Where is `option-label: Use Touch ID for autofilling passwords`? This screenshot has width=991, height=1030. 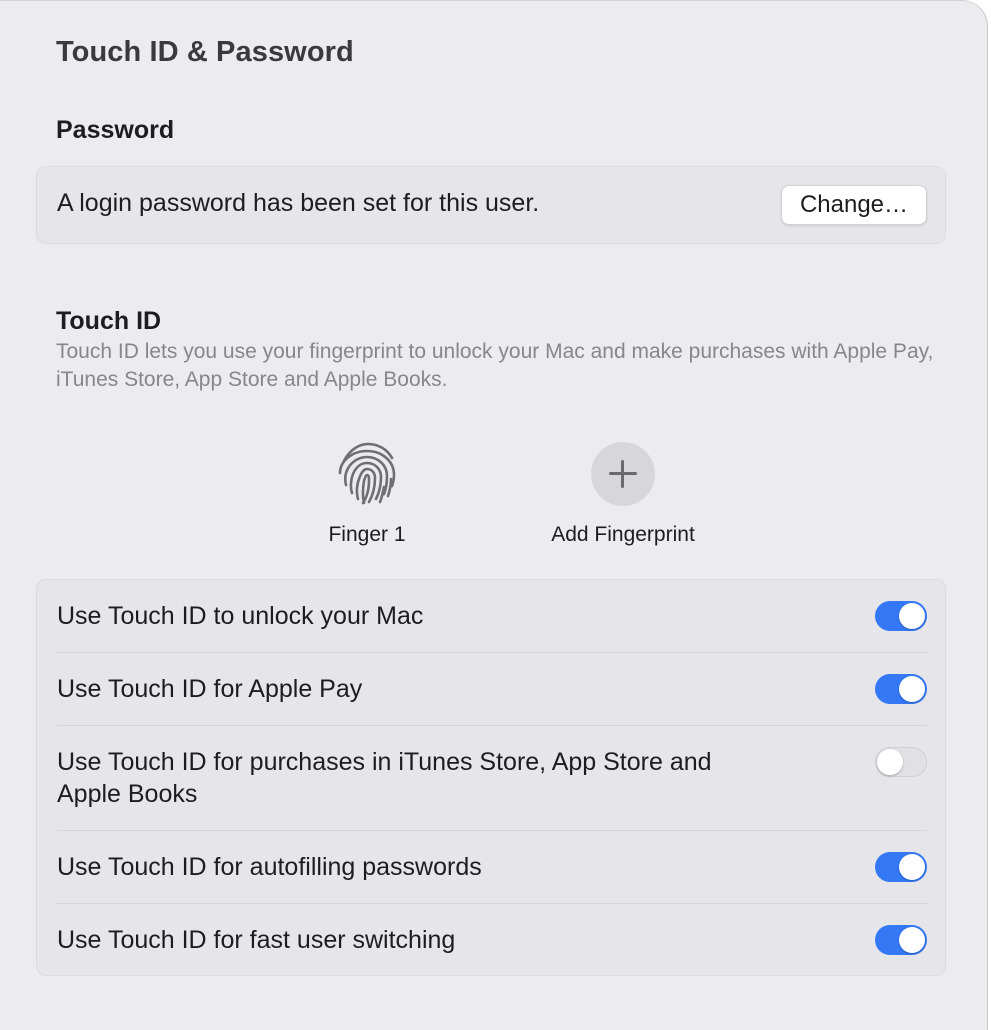 option-label: Use Touch ID for autofilling passwords is located at coordinates (269, 867).